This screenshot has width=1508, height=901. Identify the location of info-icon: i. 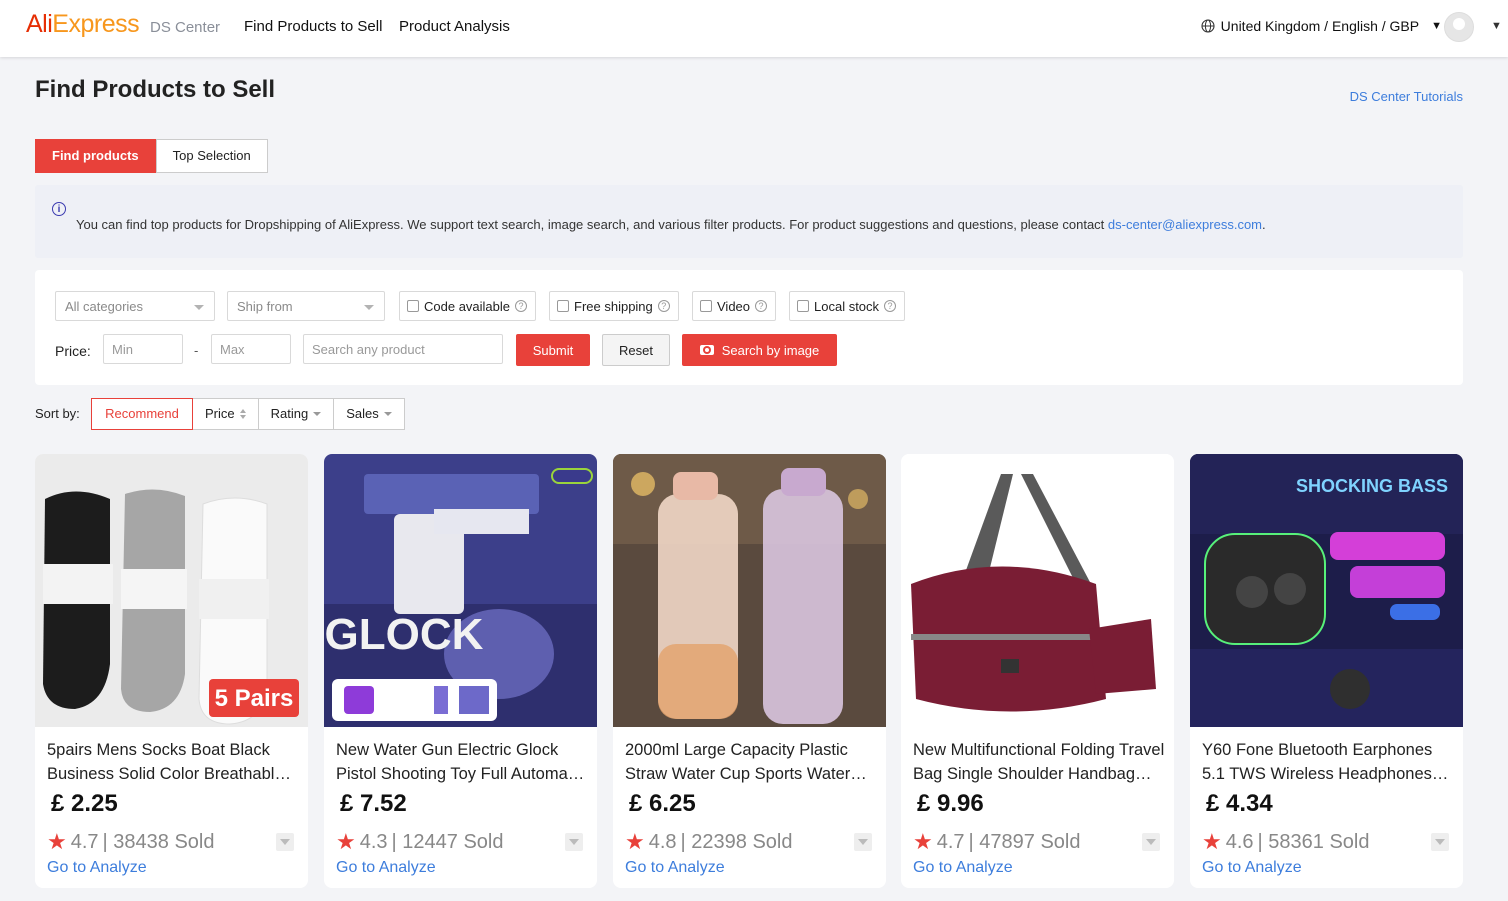
(59, 209).